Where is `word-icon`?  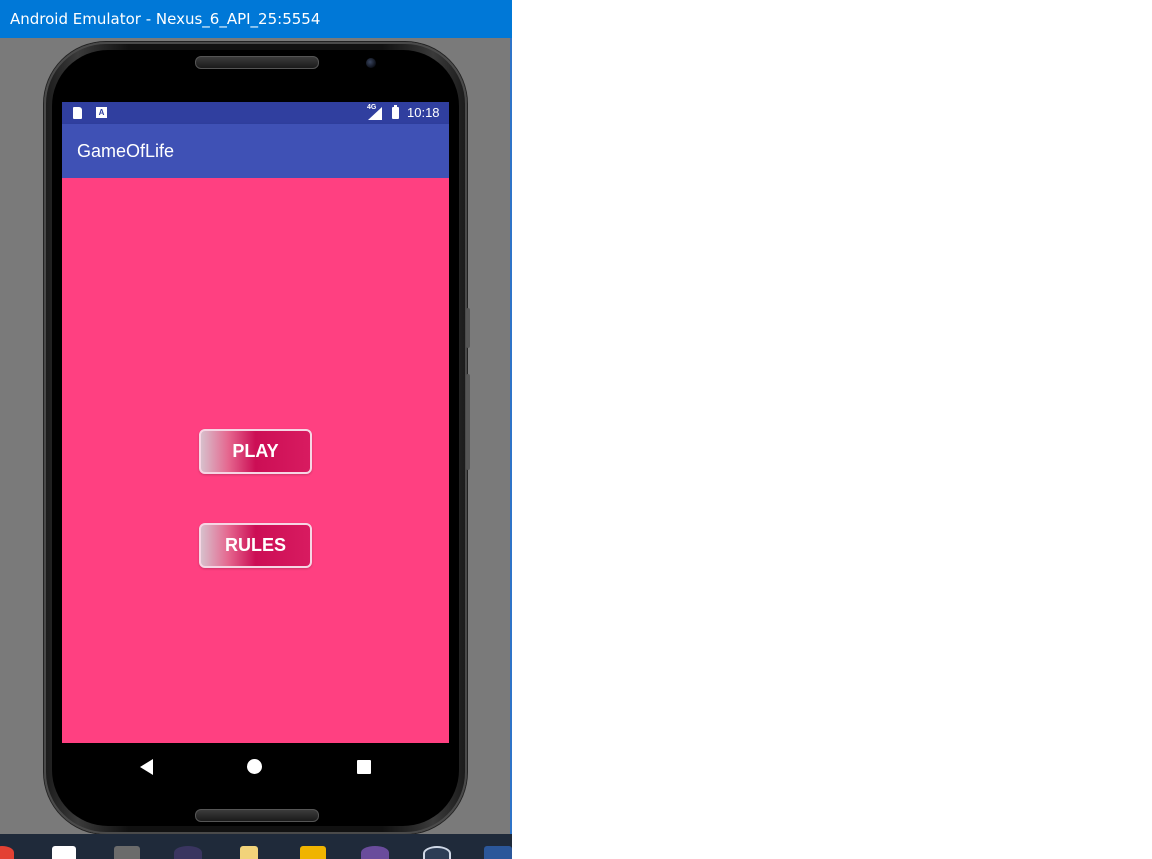
word-icon is located at coordinates (498, 852).